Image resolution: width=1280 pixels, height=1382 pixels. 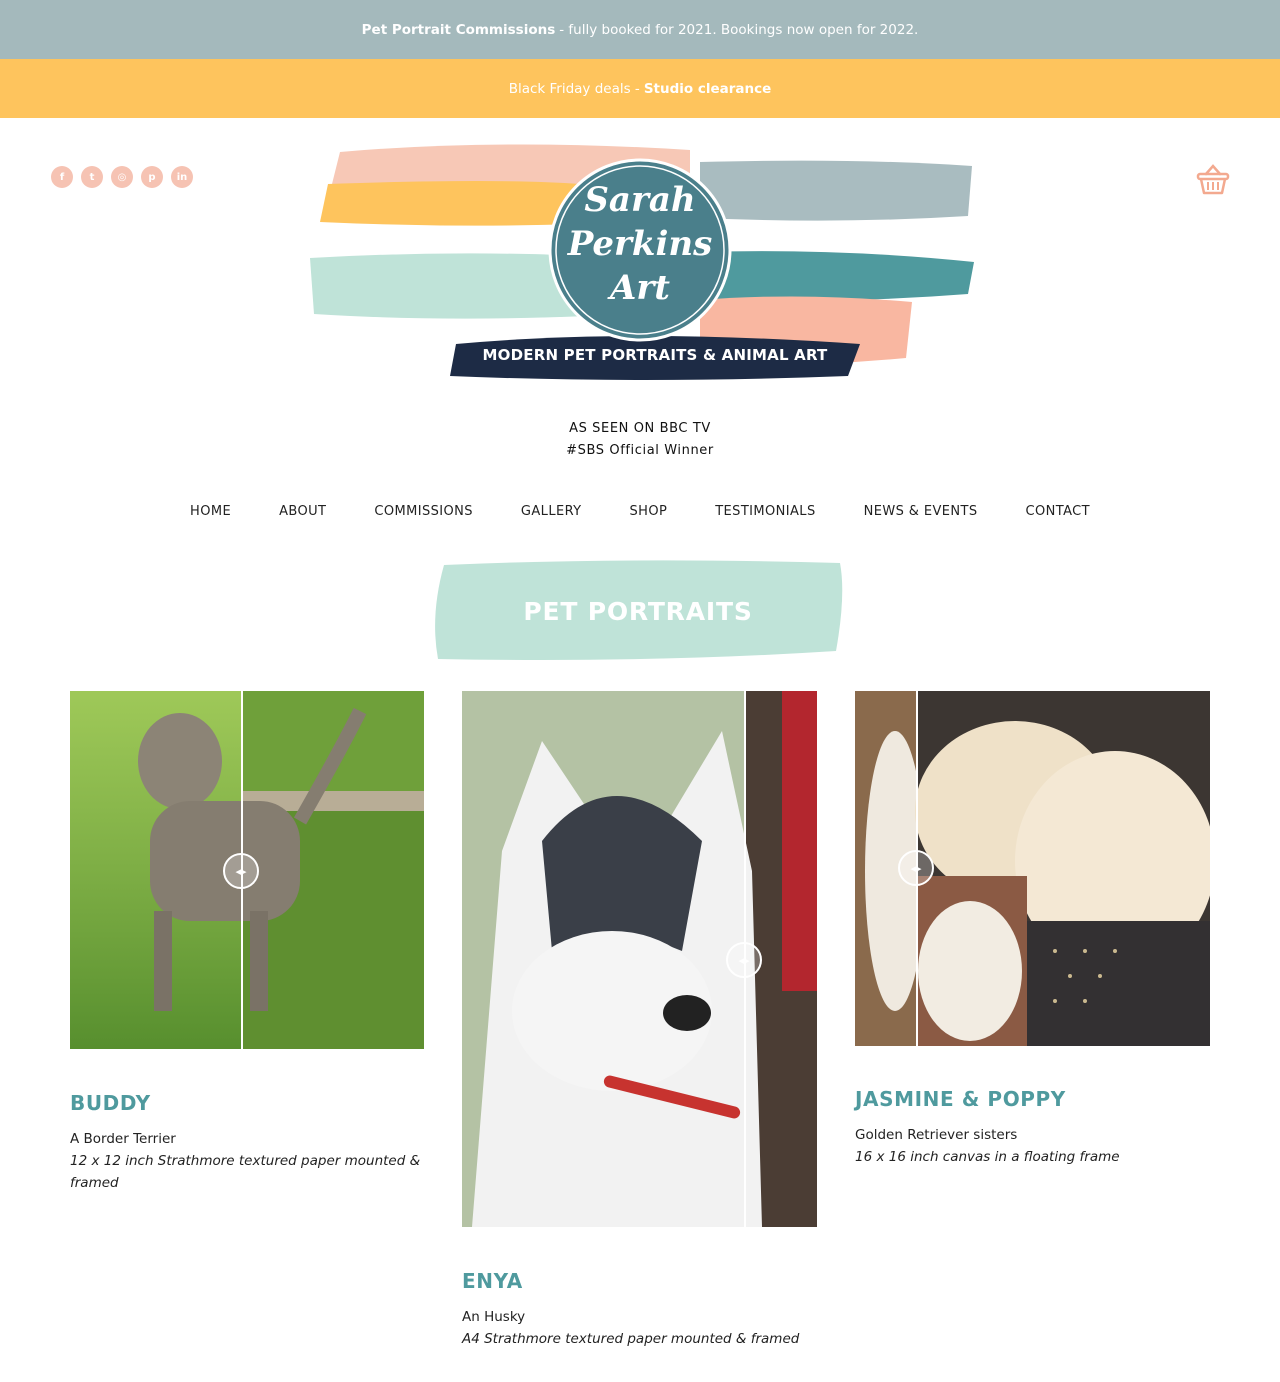 What do you see at coordinates (960, 1099) in the screenshot?
I see `portrait-title-jasmine-poppy: JASMINE & POPPY` at bounding box center [960, 1099].